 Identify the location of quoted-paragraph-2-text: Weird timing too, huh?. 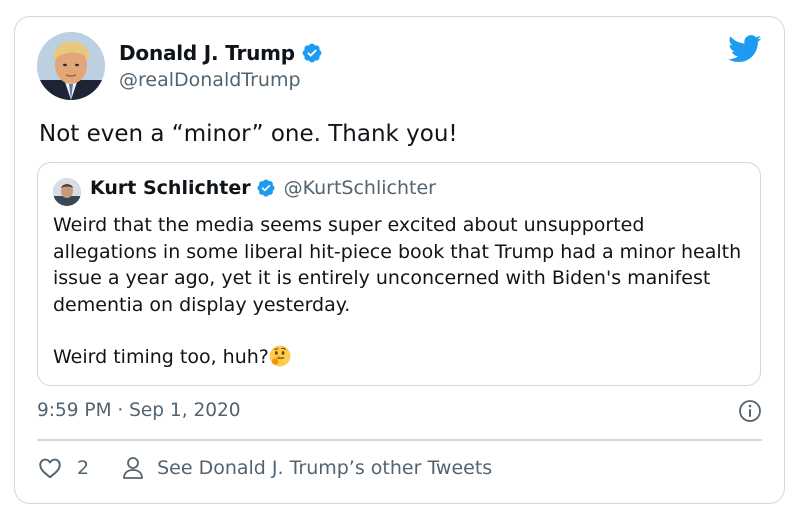
(161, 357).